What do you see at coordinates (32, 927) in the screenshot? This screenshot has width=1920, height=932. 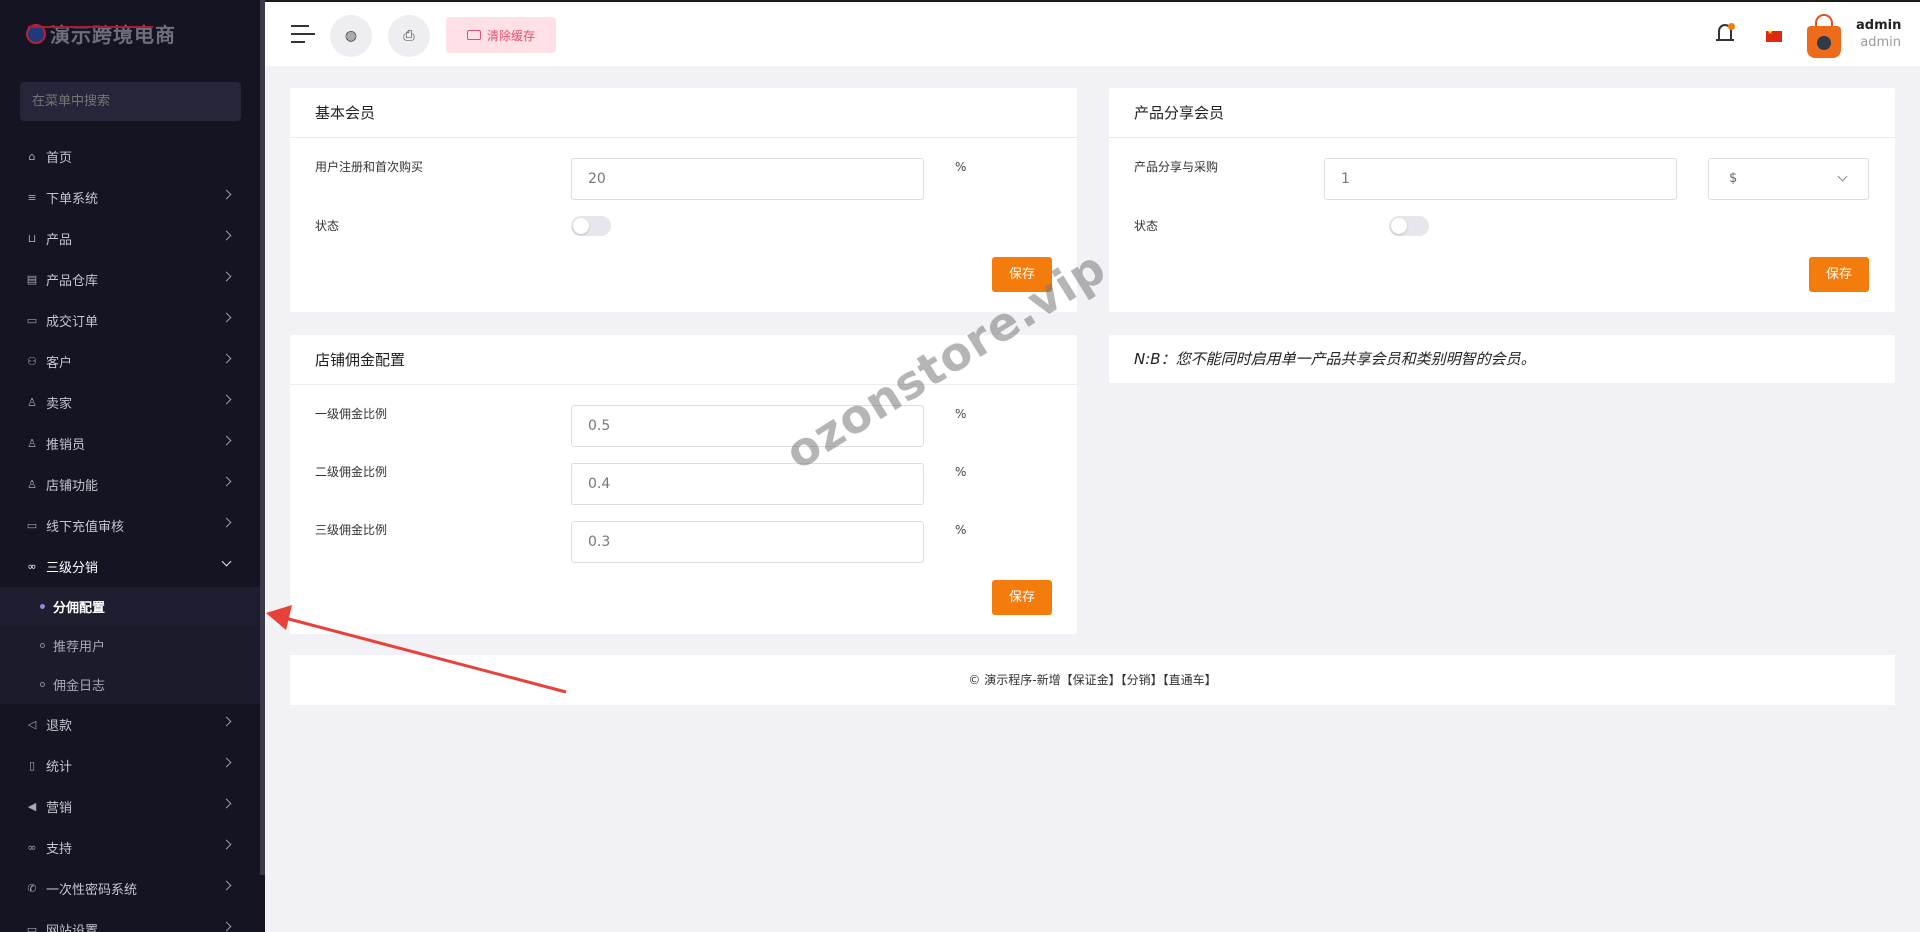 I see `settings-icon: ▭` at bounding box center [32, 927].